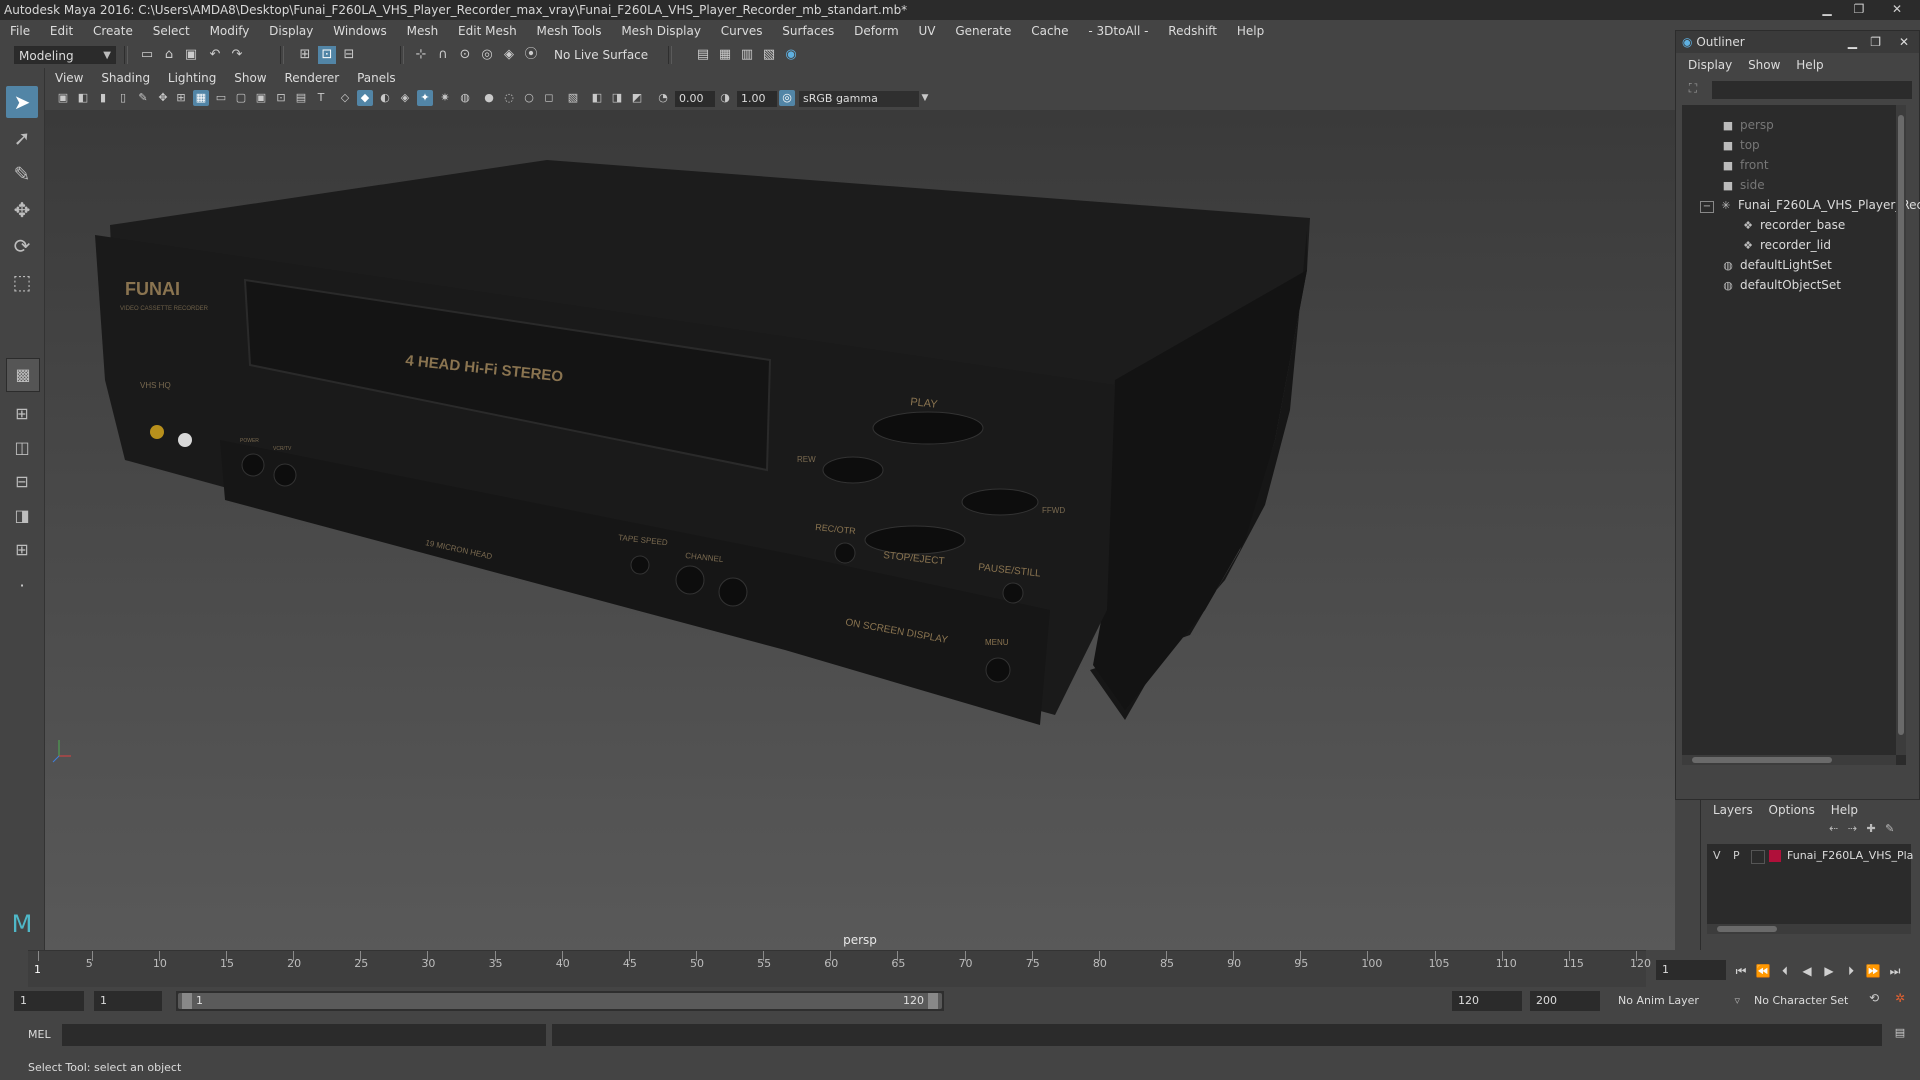 The image size is (1920, 1080). Describe the element at coordinates (1707, 207) in the screenshot. I see `collapse-icon: −` at that location.